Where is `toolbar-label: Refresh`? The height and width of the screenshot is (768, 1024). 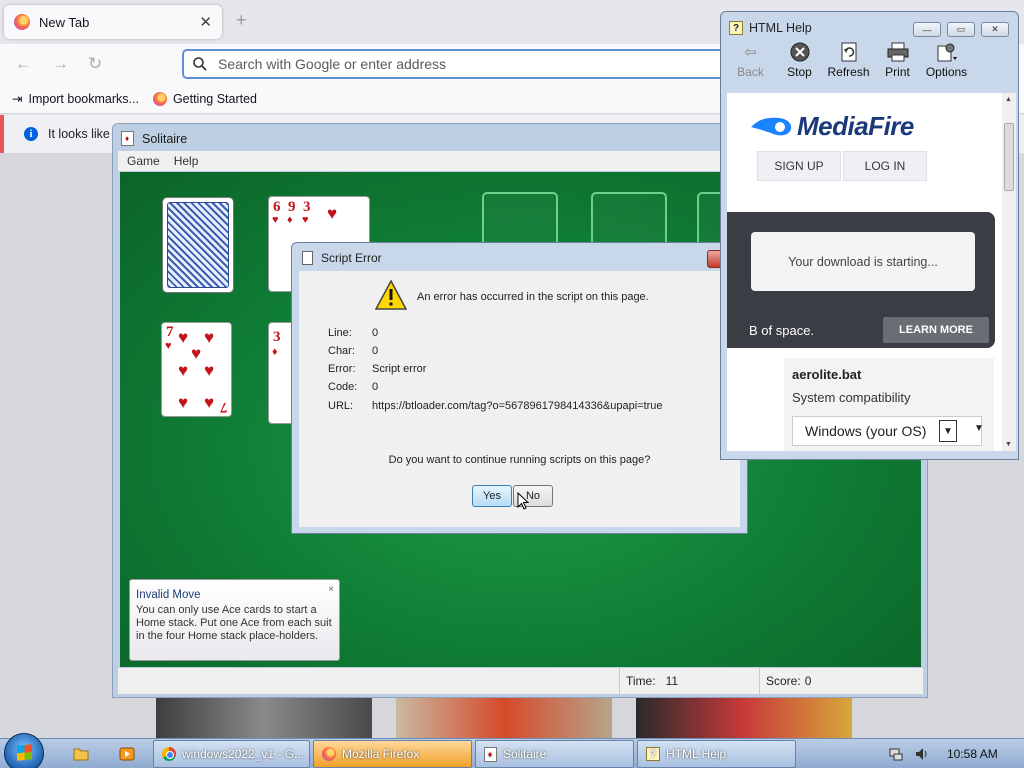 toolbar-label: Refresh is located at coordinates (848, 72).